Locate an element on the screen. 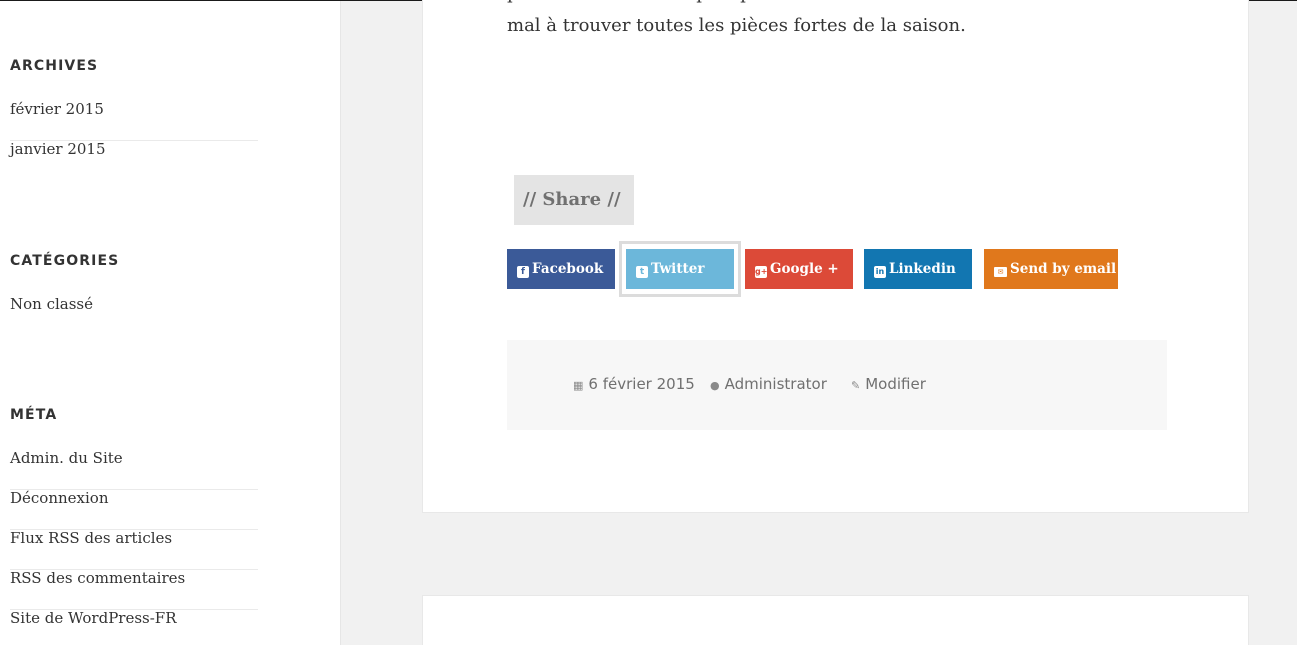 This screenshot has height=645, width=1297. edit-link: ✎ Modifier is located at coordinates (888, 384).